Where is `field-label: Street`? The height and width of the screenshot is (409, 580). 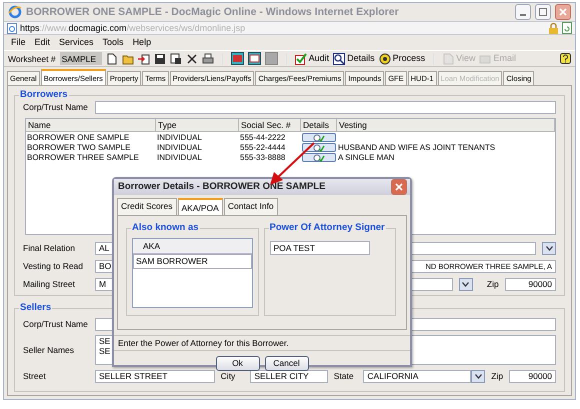
field-label: Street is located at coordinates (35, 376).